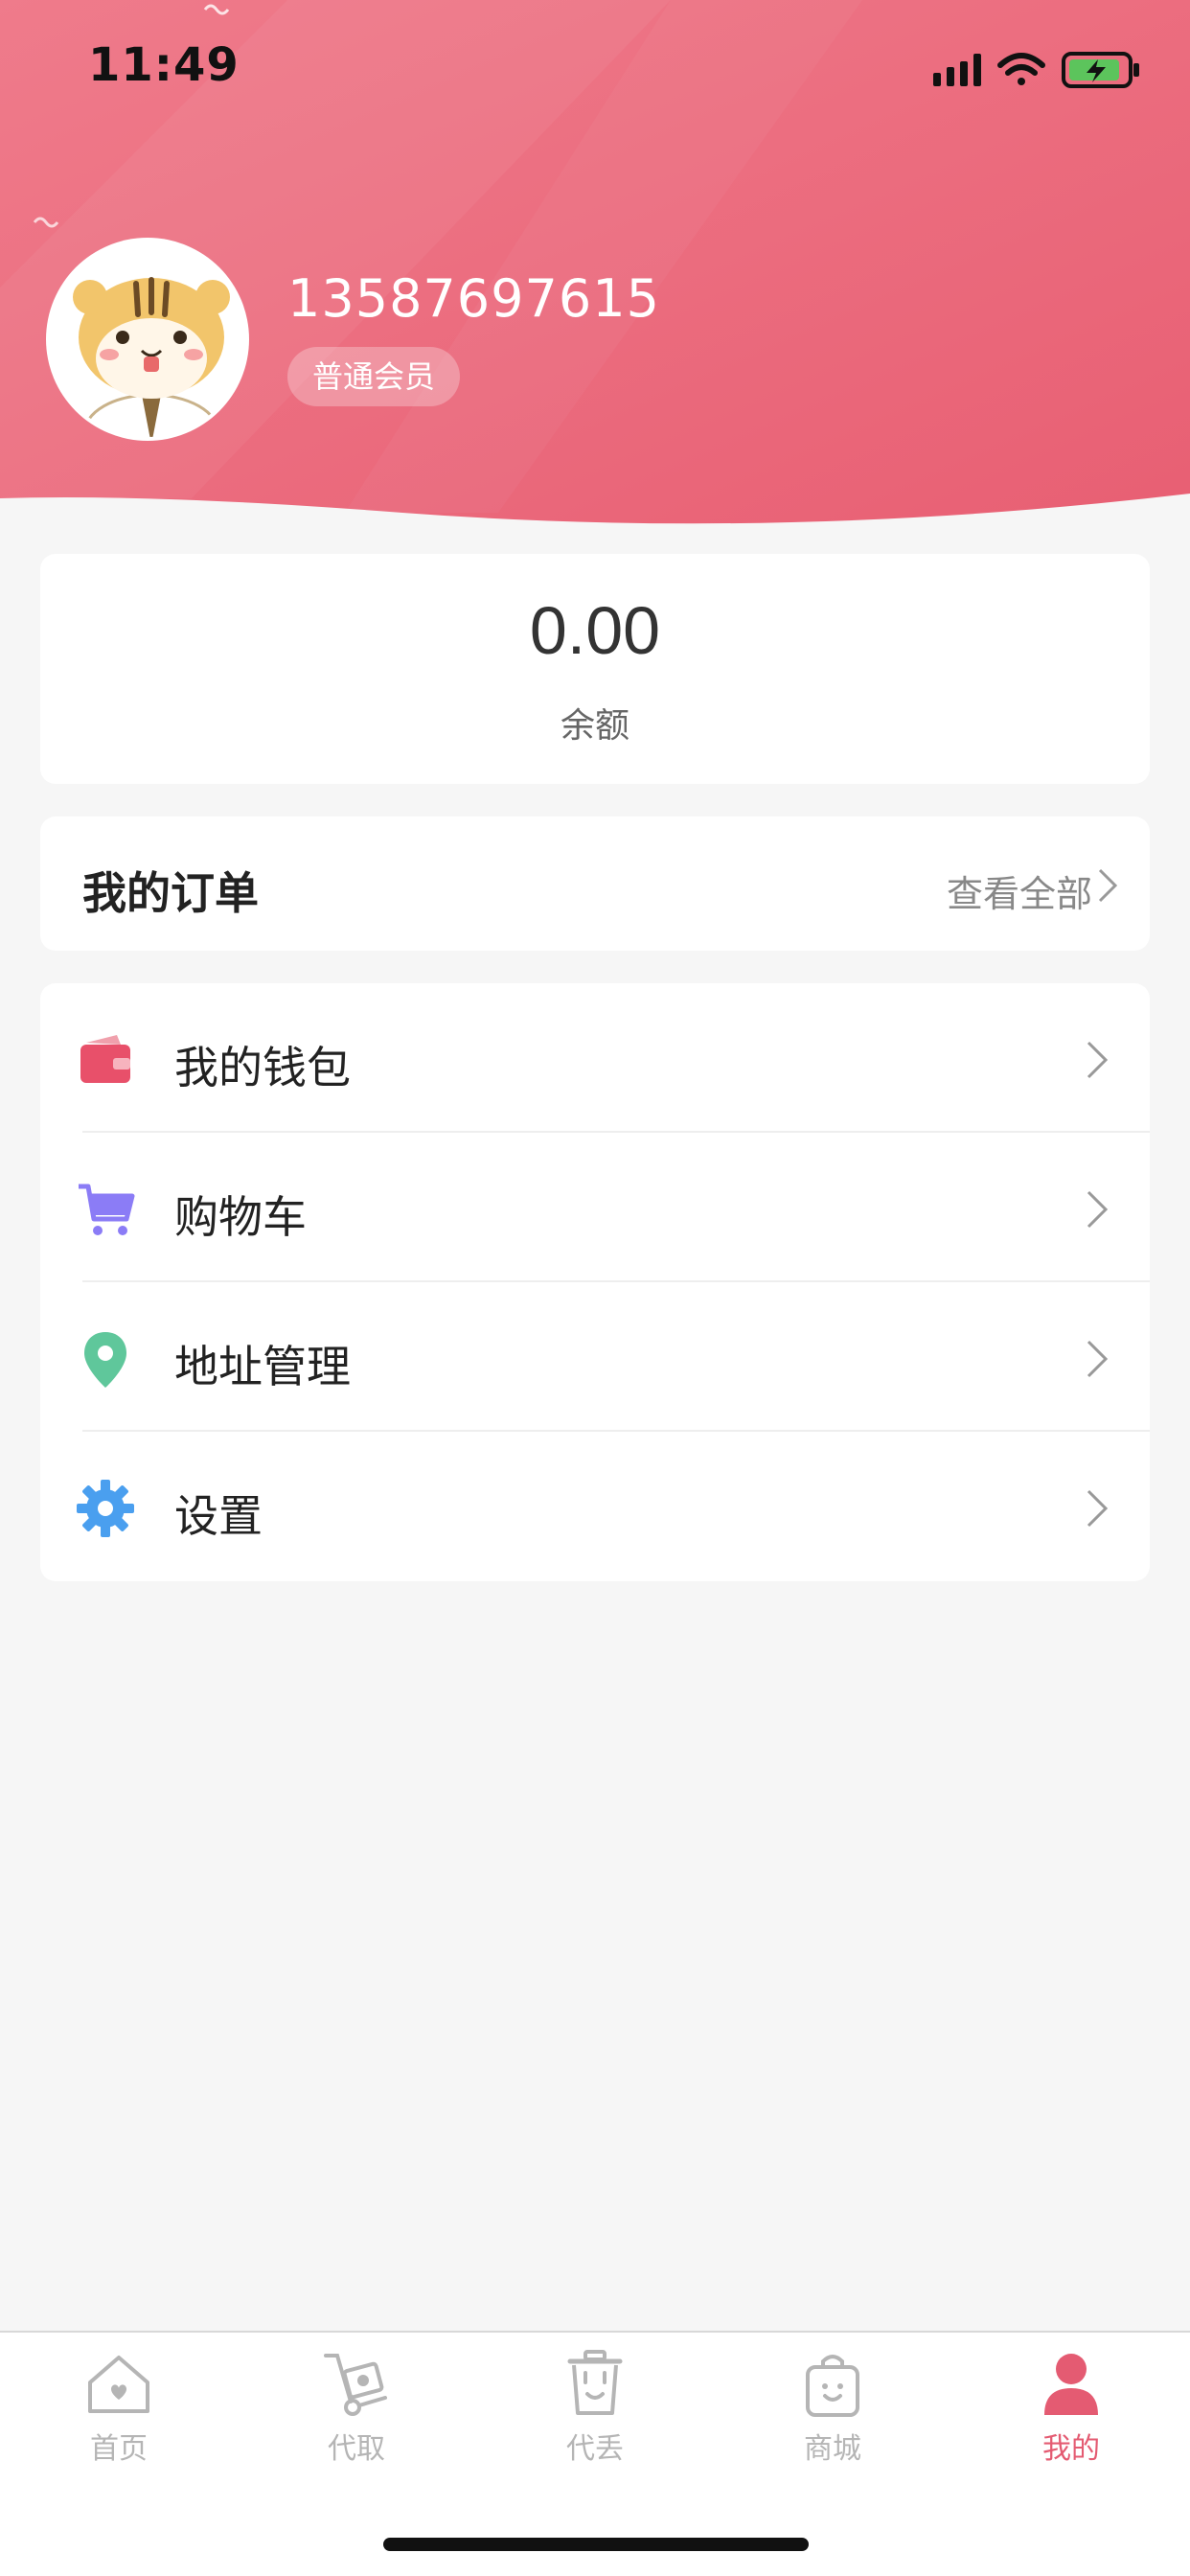  Describe the element at coordinates (171, 893) in the screenshot. I see `orders-title: 我的订单` at that location.